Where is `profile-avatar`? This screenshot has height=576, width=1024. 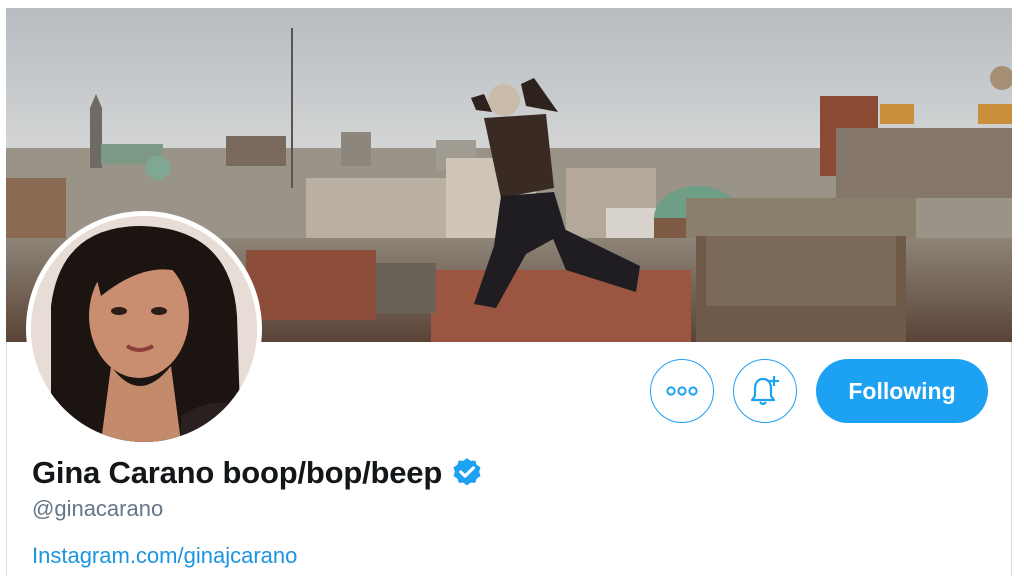
profile-avatar is located at coordinates (144, 329).